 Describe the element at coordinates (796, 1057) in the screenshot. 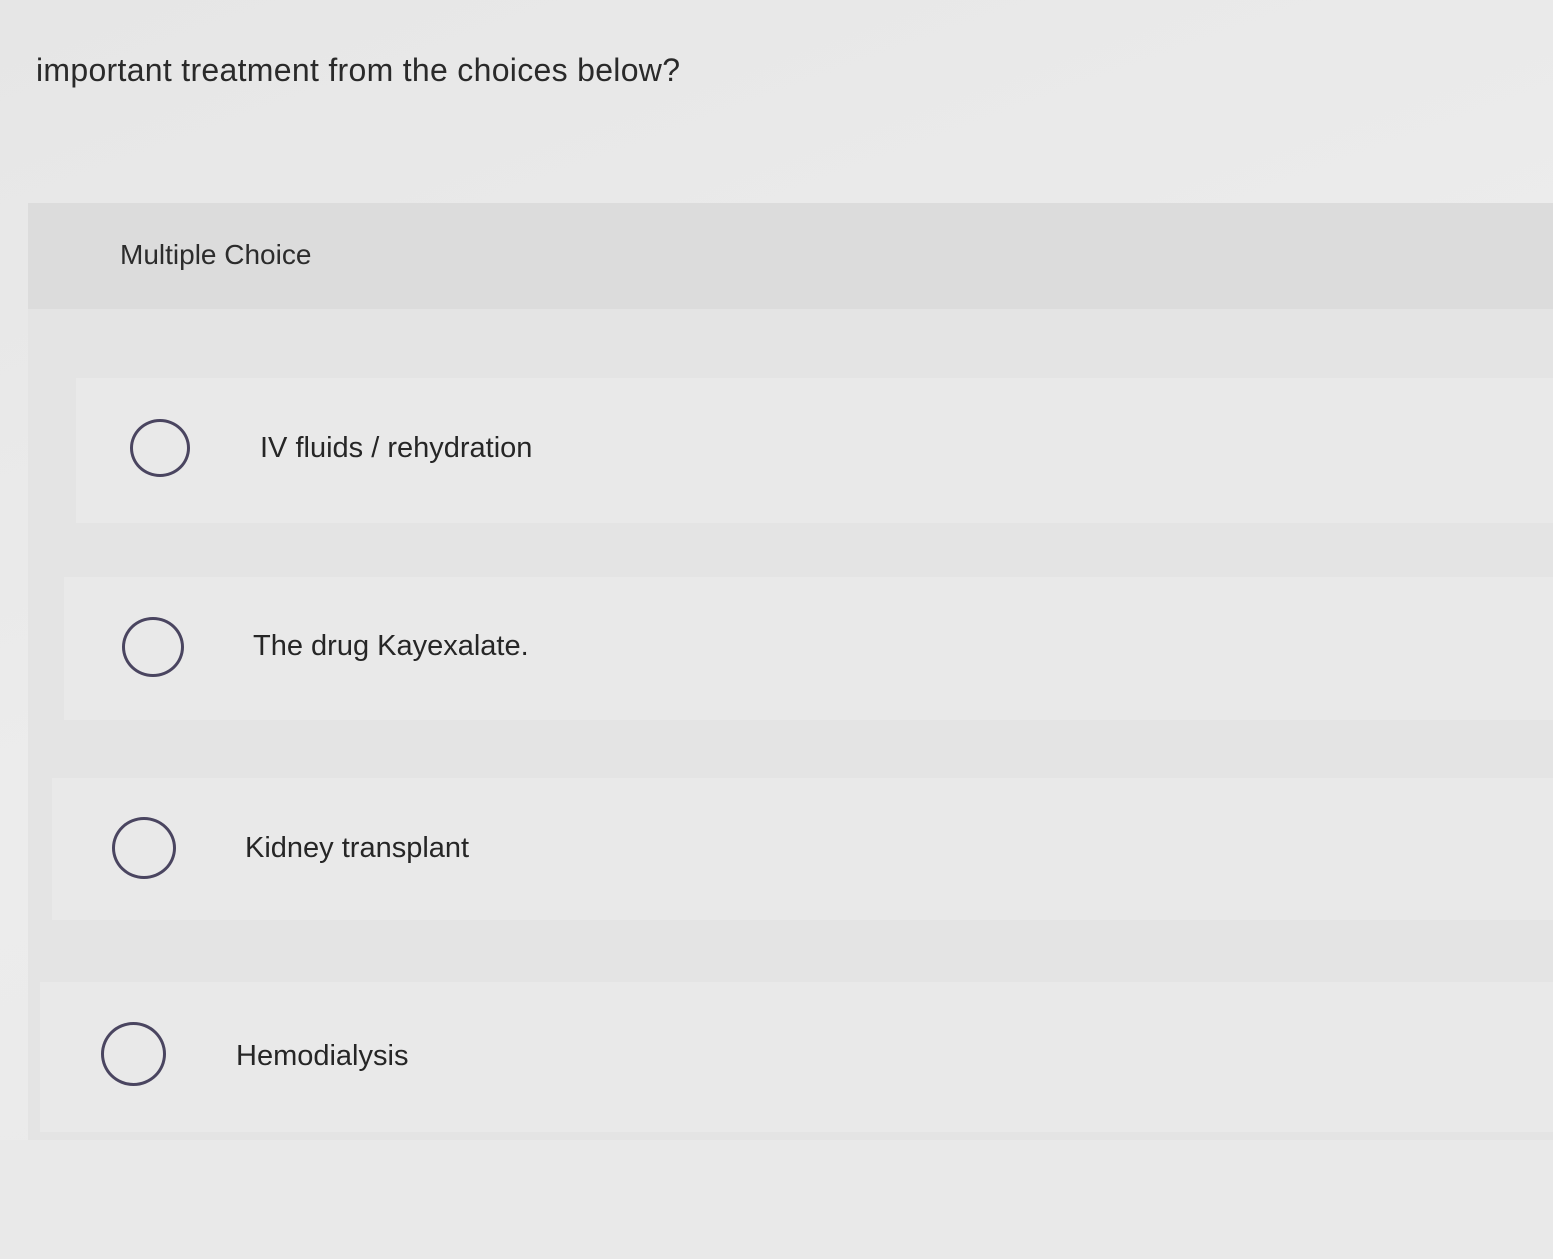

I see `choice-option-hemodialysis: Hemodialysis` at that location.